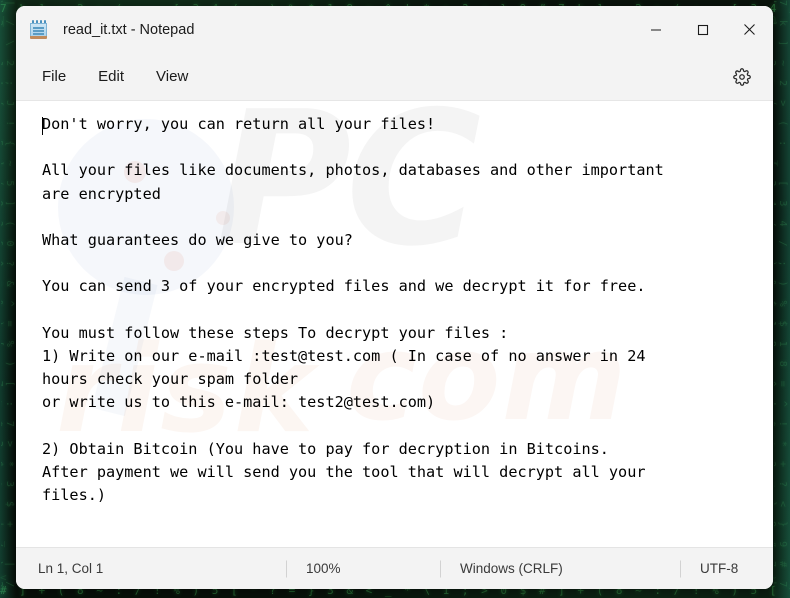 The height and width of the screenshot is (598, 790). What do you see at coordinates (111, 76) in the screenshot?
I see `menu-item-edit: Edit` at bounding box center [111, 76].